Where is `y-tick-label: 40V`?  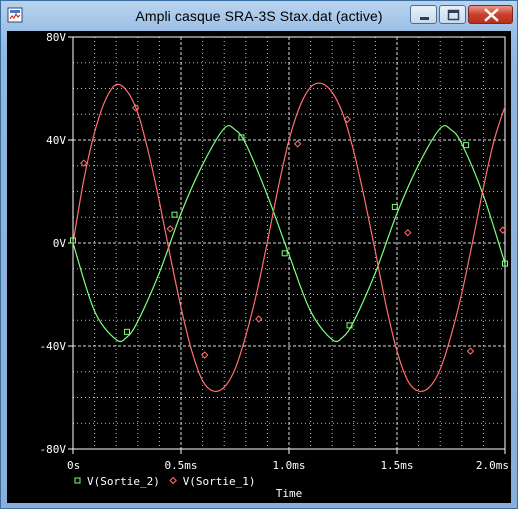
y-tick-label: 40V is located at coordinates (56, 140).